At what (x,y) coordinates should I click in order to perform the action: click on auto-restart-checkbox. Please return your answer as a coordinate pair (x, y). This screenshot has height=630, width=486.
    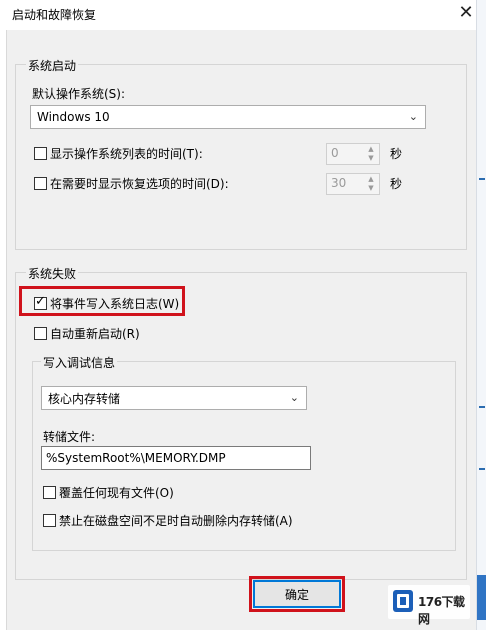
    Looking at the image, I should click on (40, 333).